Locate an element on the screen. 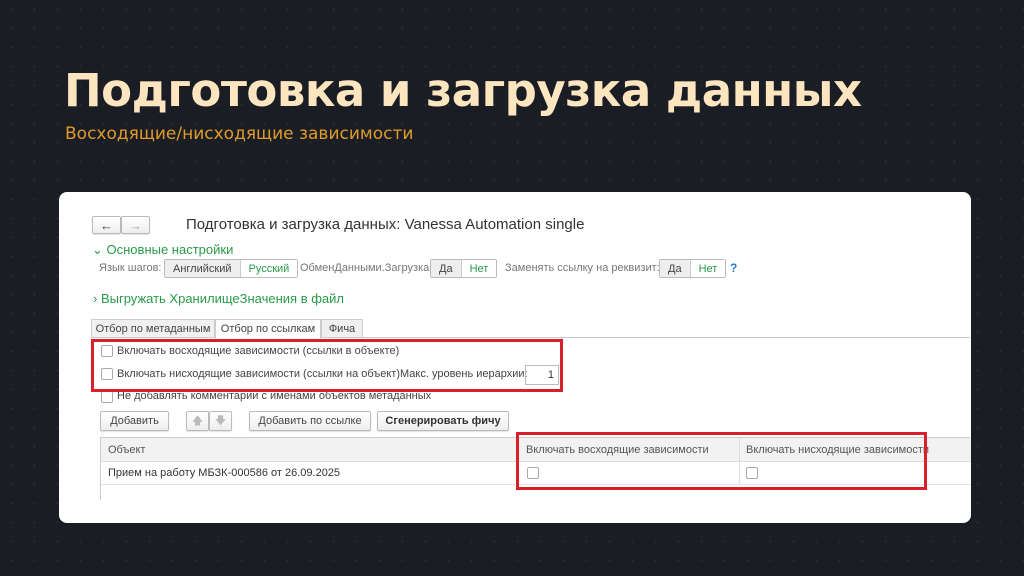  move-down-button: 🡇 is located at coordinates (220, 421).